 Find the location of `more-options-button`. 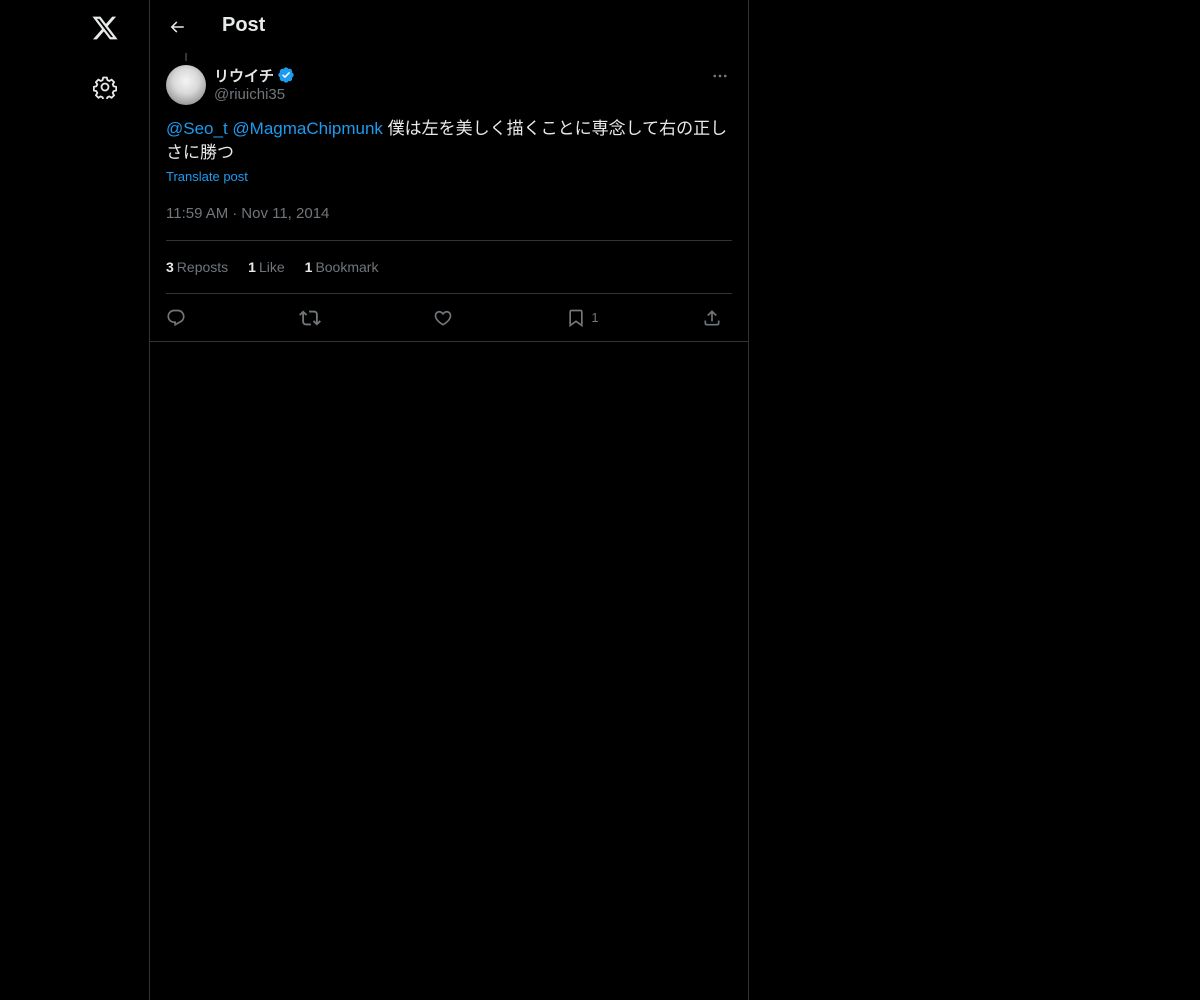

more-options-button is located at coordinates (720, 76).